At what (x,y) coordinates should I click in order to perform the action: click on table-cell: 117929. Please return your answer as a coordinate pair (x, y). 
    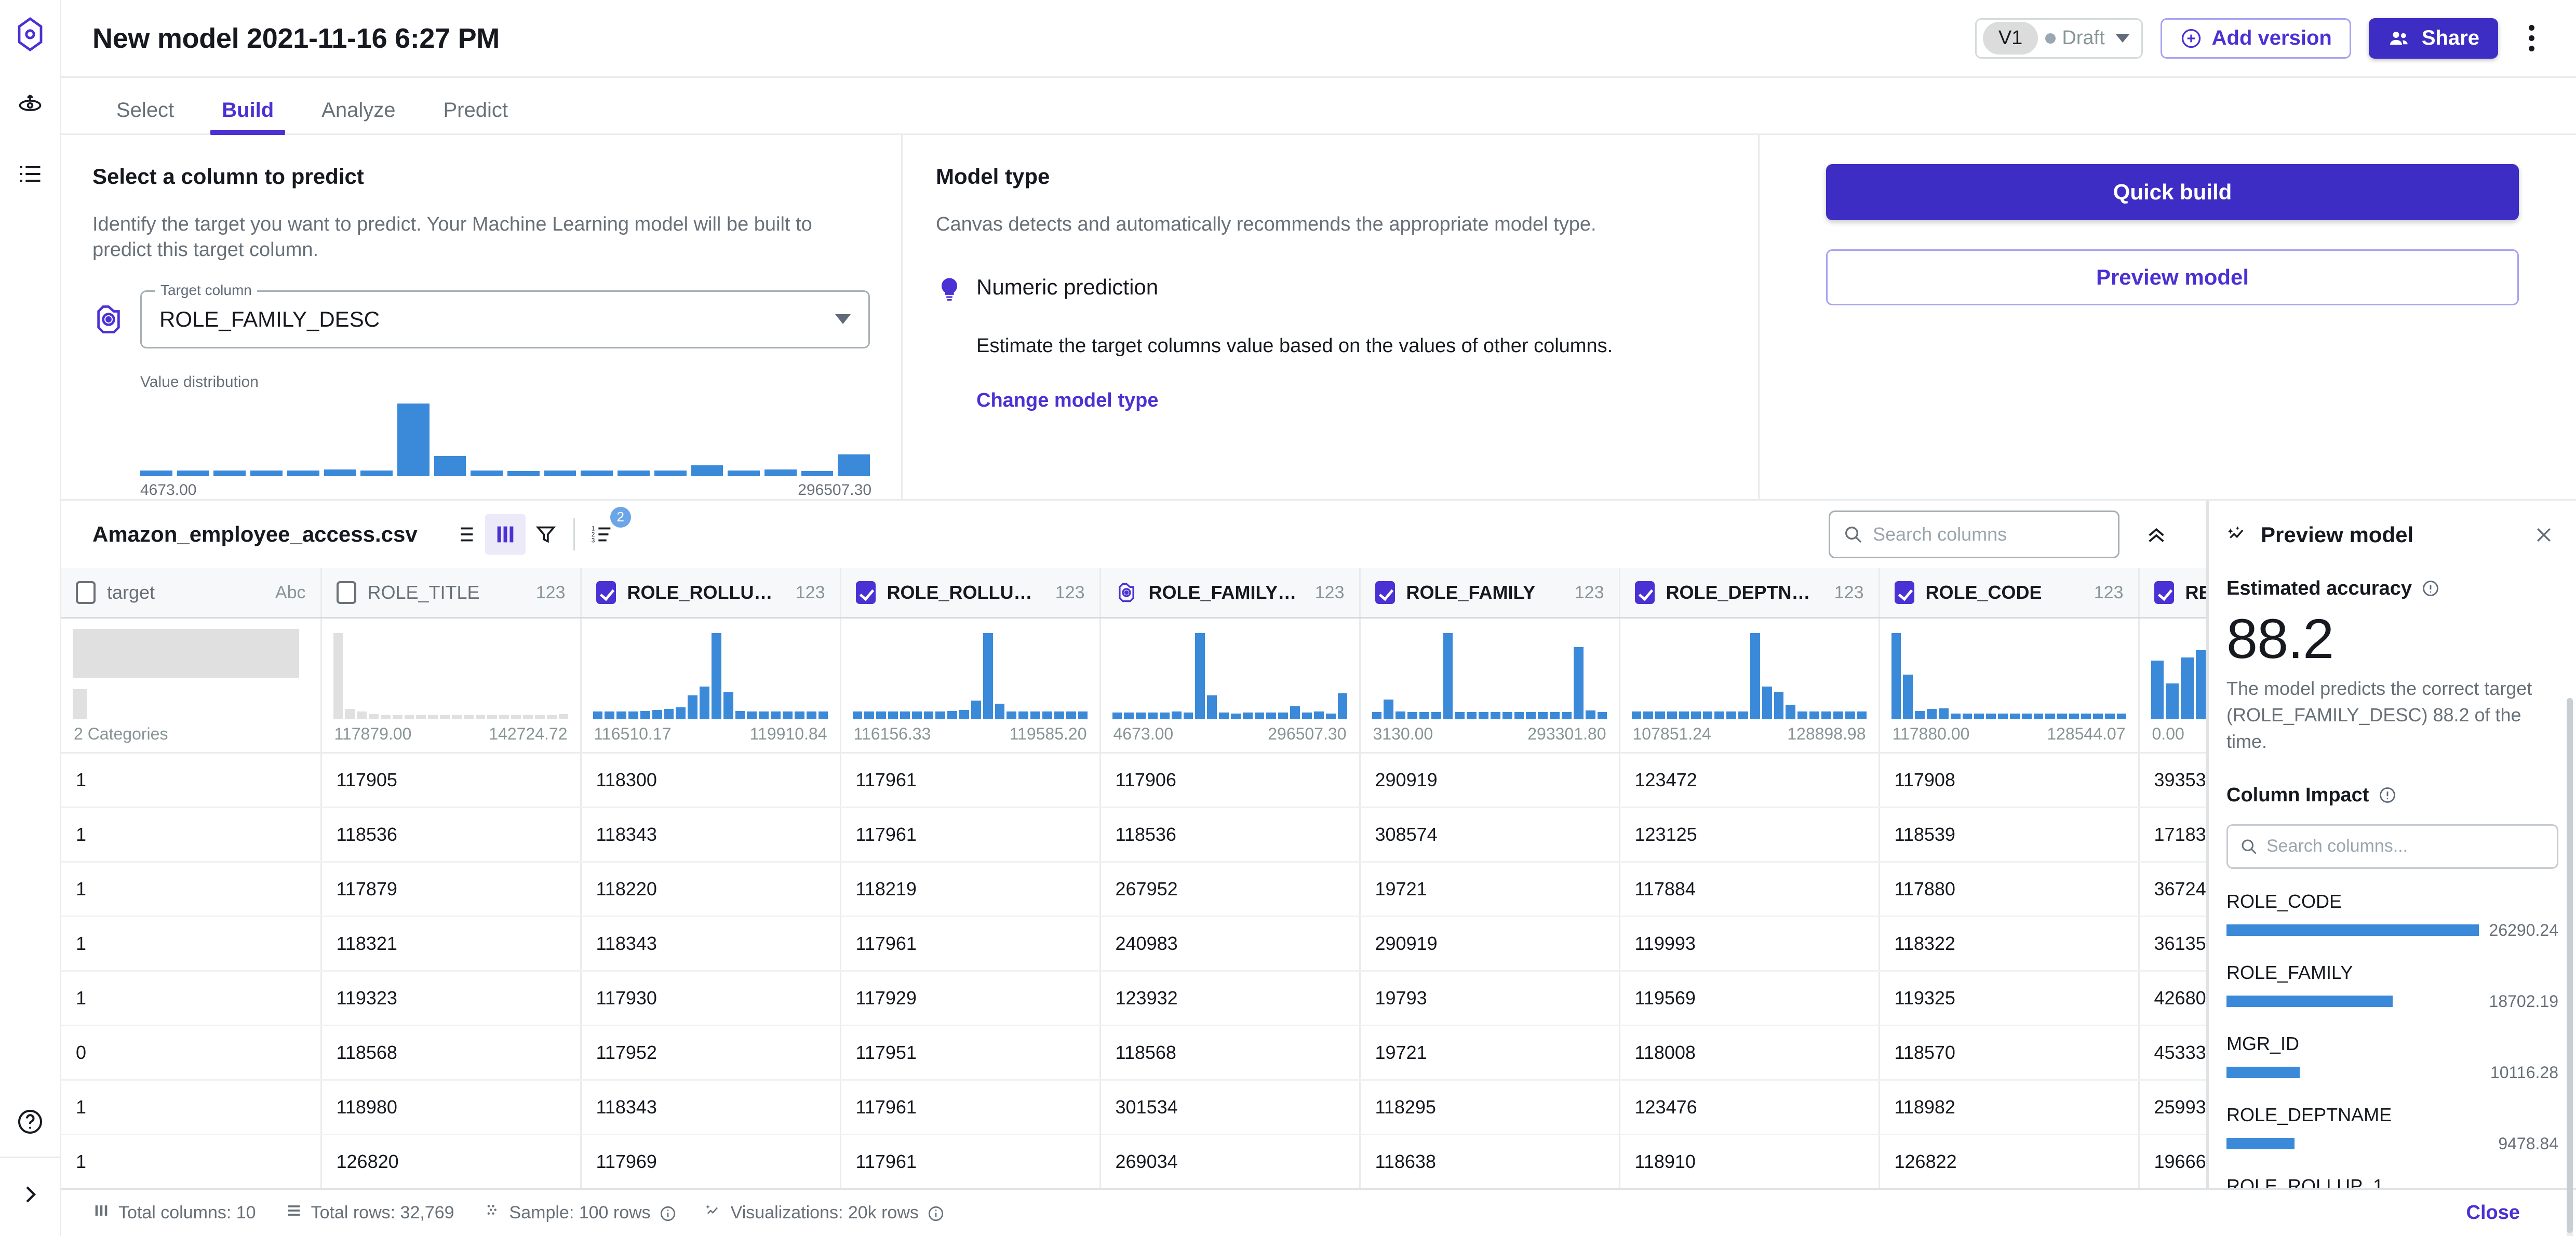
    Looking at the image, I should click on (971, 999).